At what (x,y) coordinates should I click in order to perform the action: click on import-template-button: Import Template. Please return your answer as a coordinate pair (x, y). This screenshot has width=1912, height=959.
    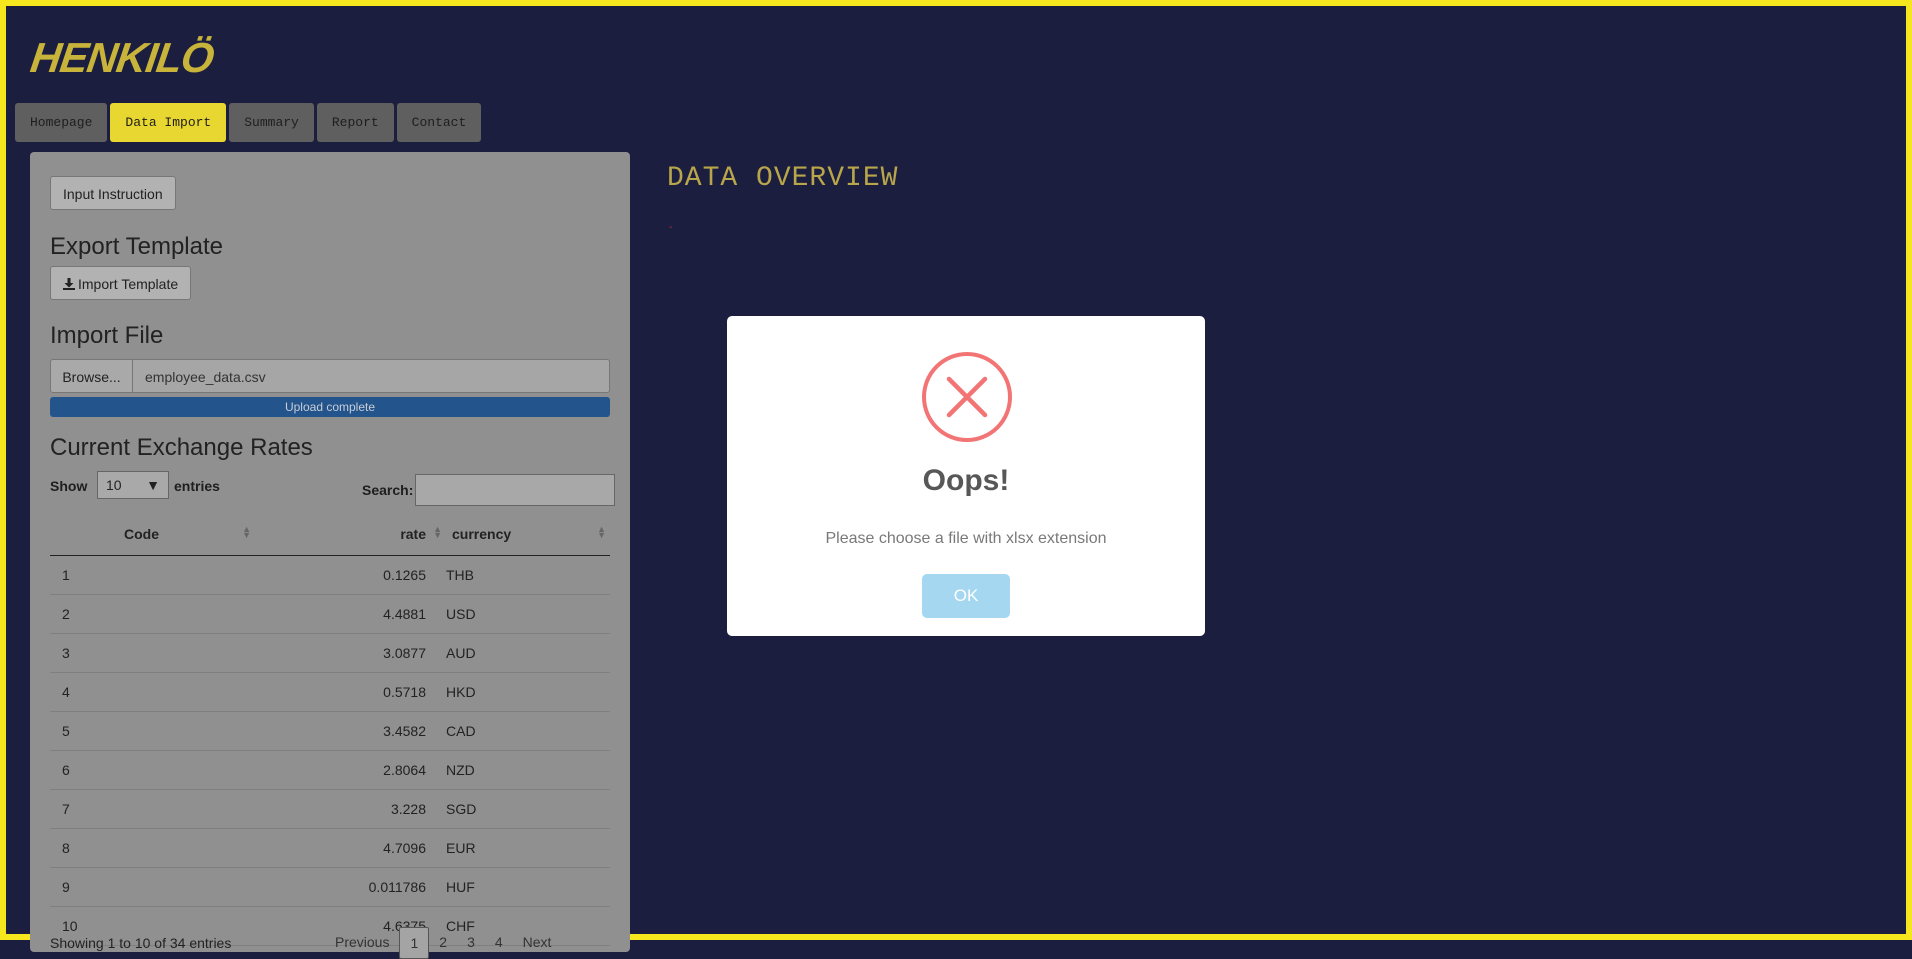
    Looking at the image, I should click on (121, 283).